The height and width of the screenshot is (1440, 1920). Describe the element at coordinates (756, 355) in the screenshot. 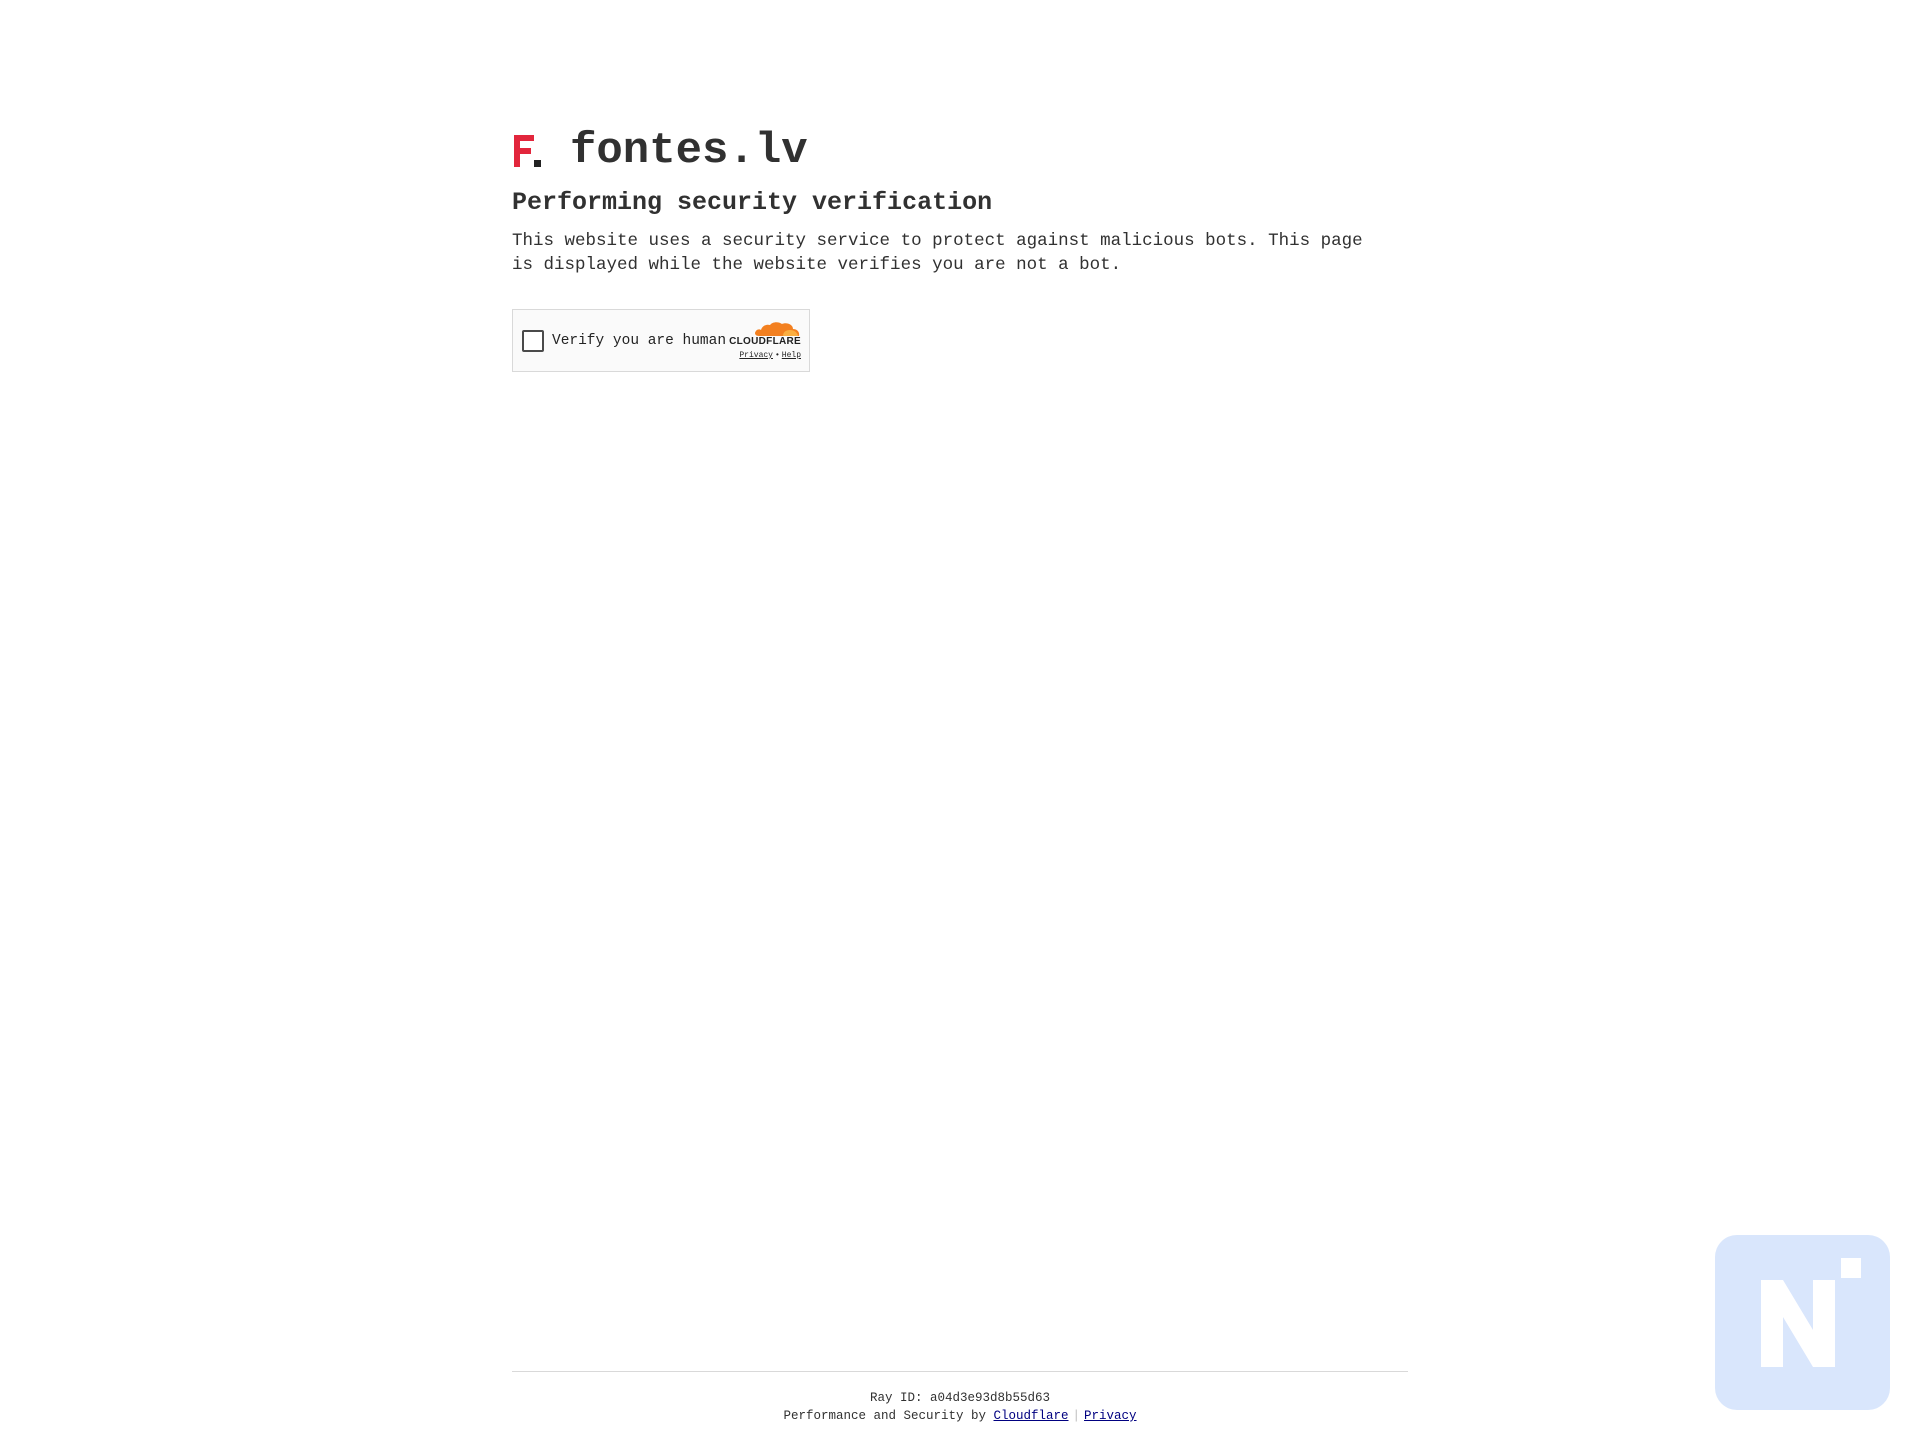

I see `widget-privacy-link: Privacy` at that location.